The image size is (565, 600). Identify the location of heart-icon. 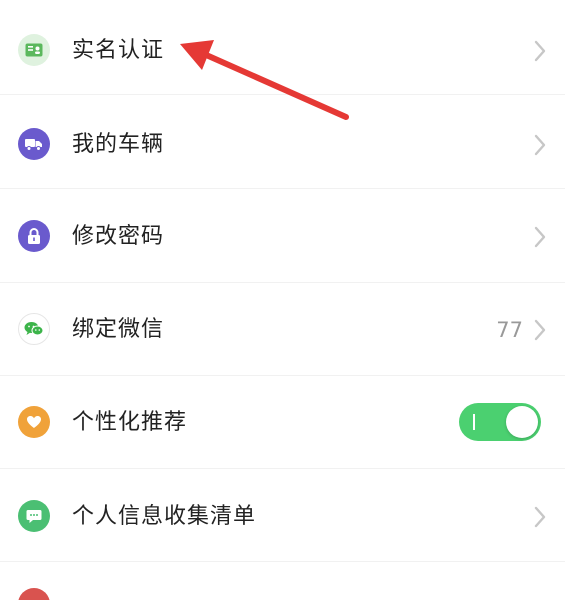
(34, 422).